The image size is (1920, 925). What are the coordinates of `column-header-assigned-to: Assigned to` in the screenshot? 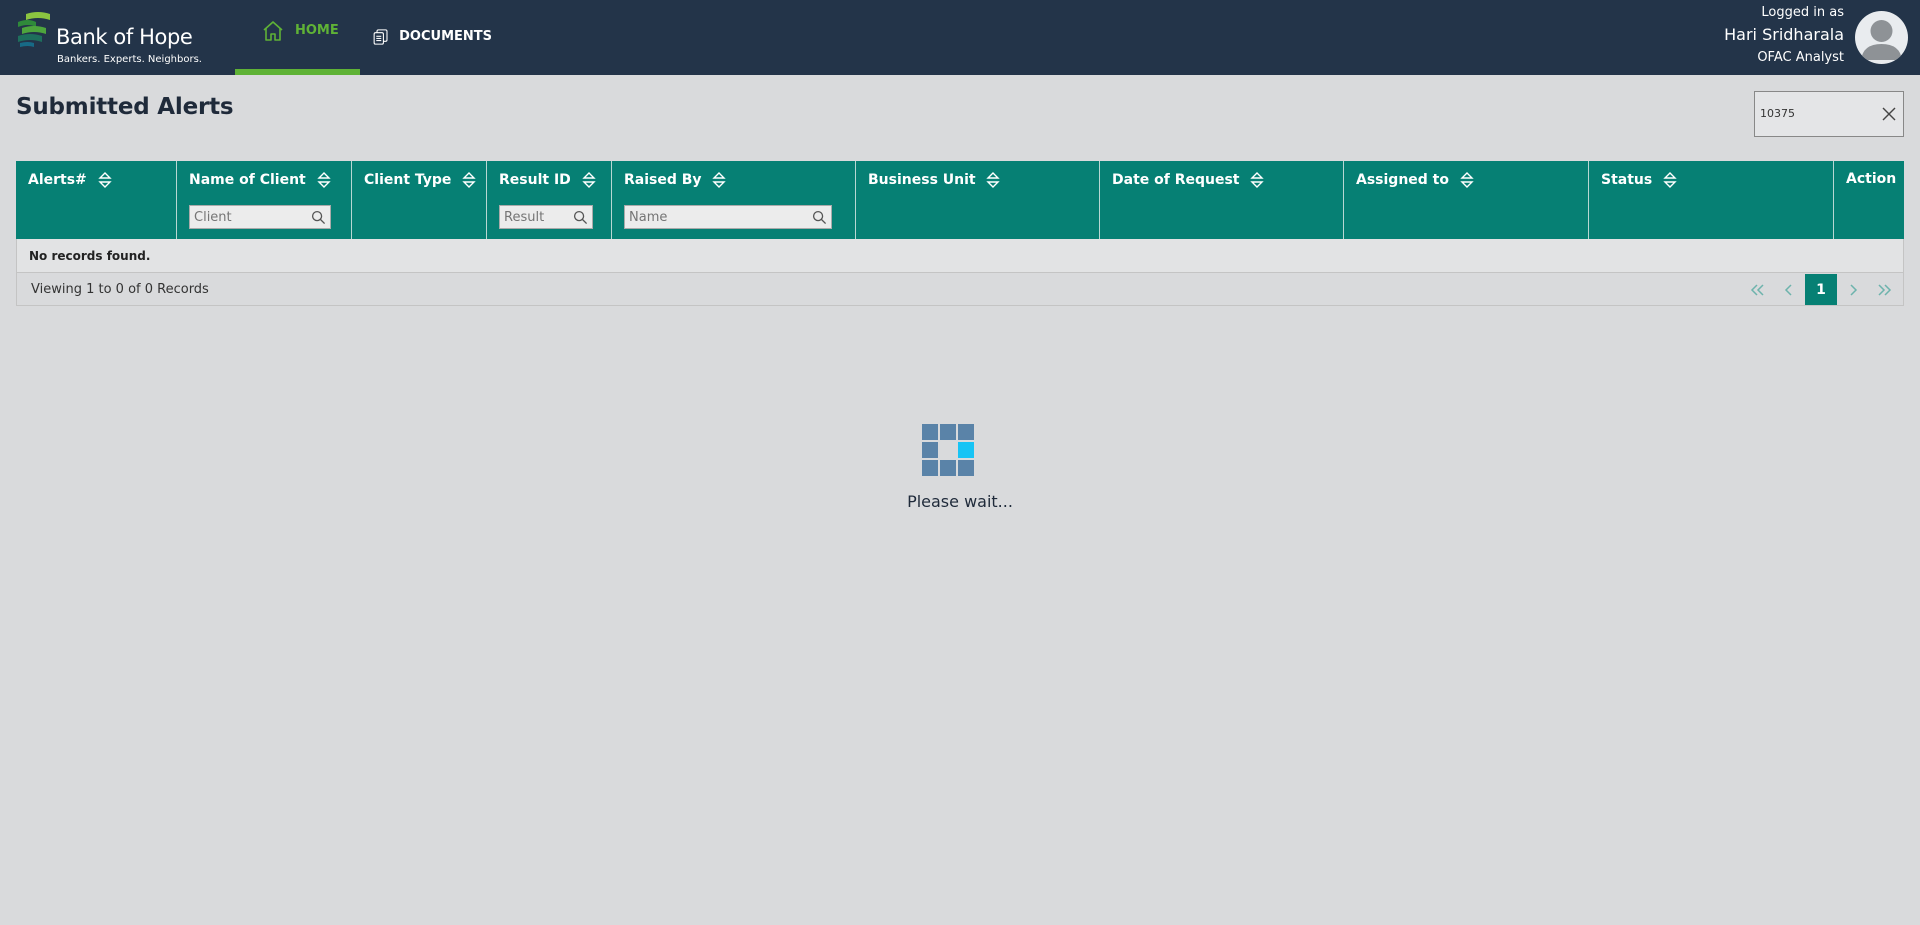 It's located at (1466, 200).